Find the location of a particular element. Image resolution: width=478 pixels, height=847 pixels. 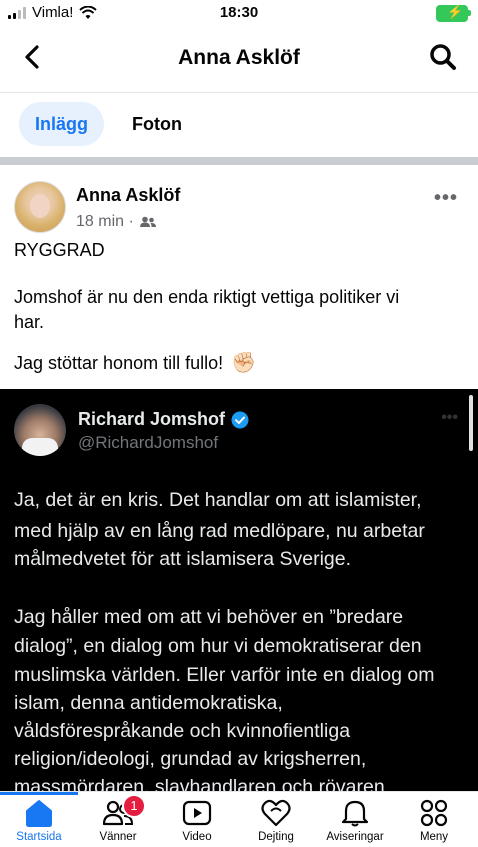

header-divider is located at coordinates (239, 92).